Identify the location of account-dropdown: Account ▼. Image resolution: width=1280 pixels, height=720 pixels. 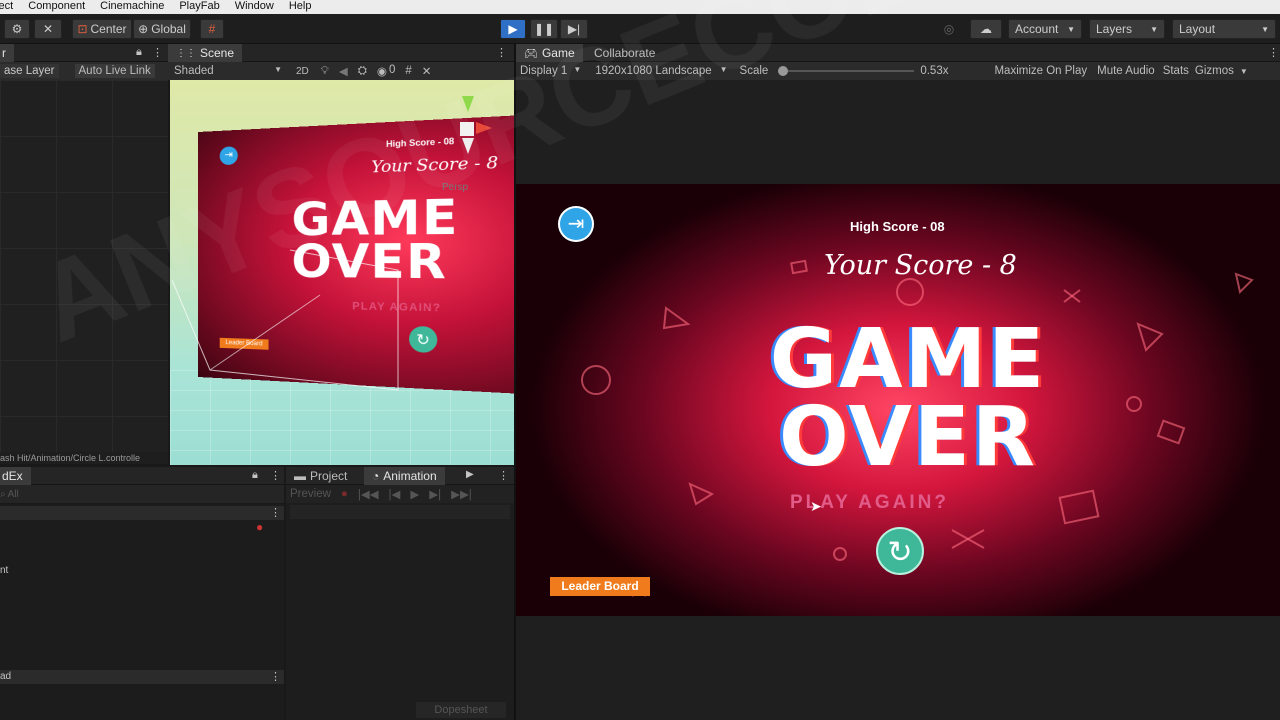
(1045, 29).